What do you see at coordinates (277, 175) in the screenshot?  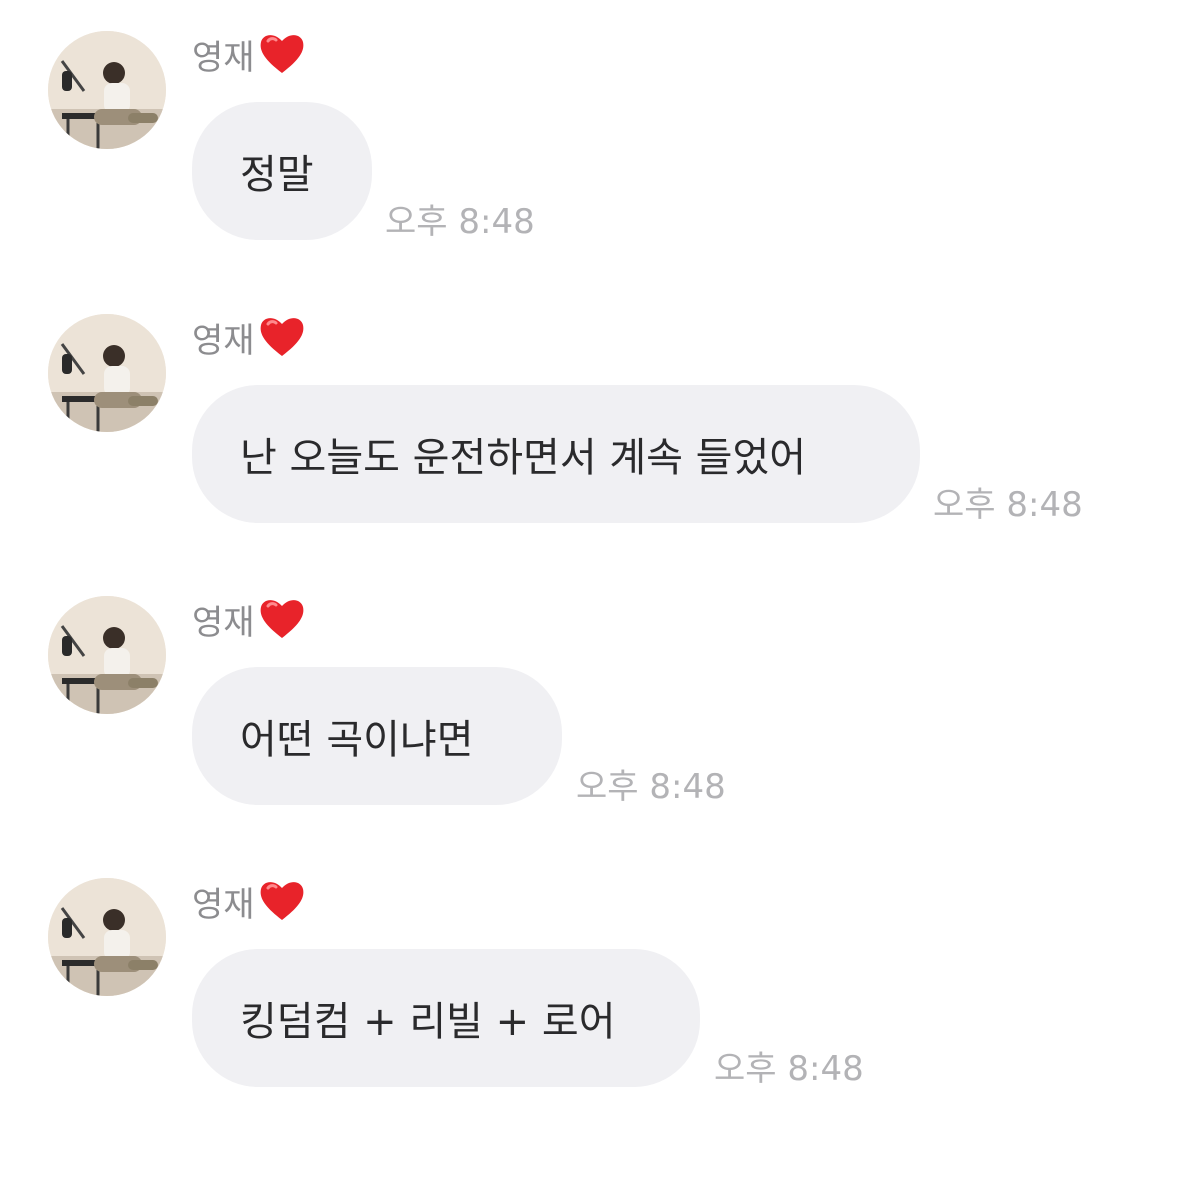 I see `message-text: 정말` at bounding box center [277, 175].